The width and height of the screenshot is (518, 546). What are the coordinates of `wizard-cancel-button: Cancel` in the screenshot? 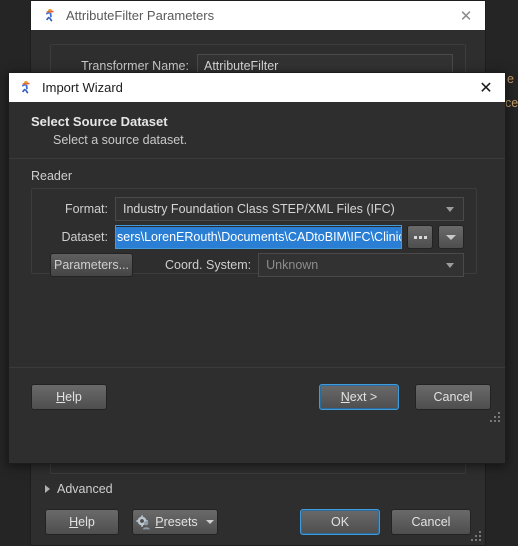 It's located at (453, 397).